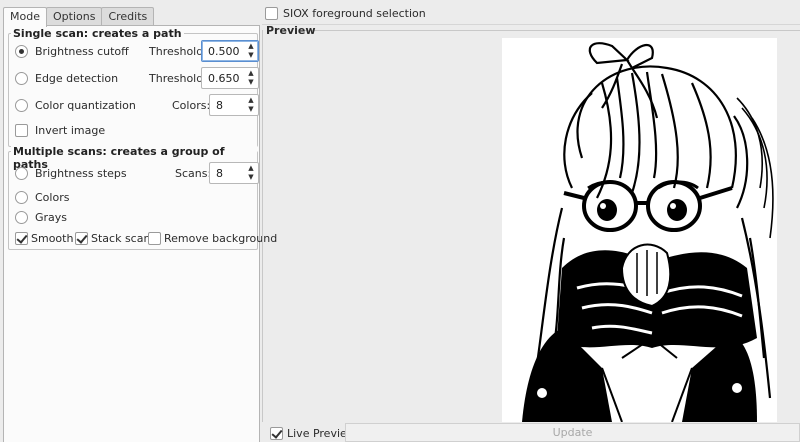 Image resolution: width=800 pixels, height=442 pixels. Describe the element at coordinates (224, 78) in the screenshot. I see `edge-threshold-input` at that location.